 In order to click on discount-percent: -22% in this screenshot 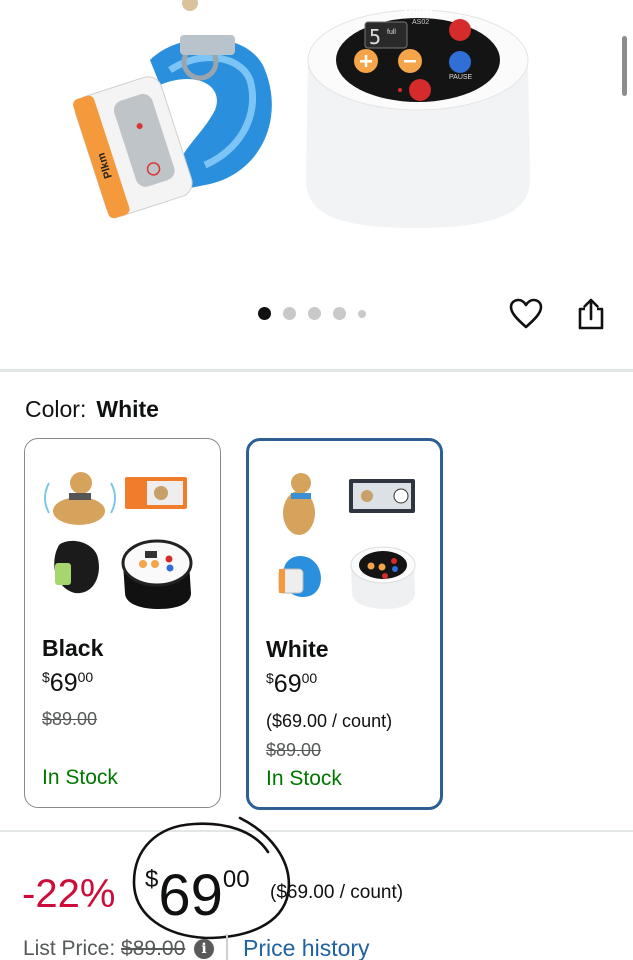, I will do `click(69, 894)`.